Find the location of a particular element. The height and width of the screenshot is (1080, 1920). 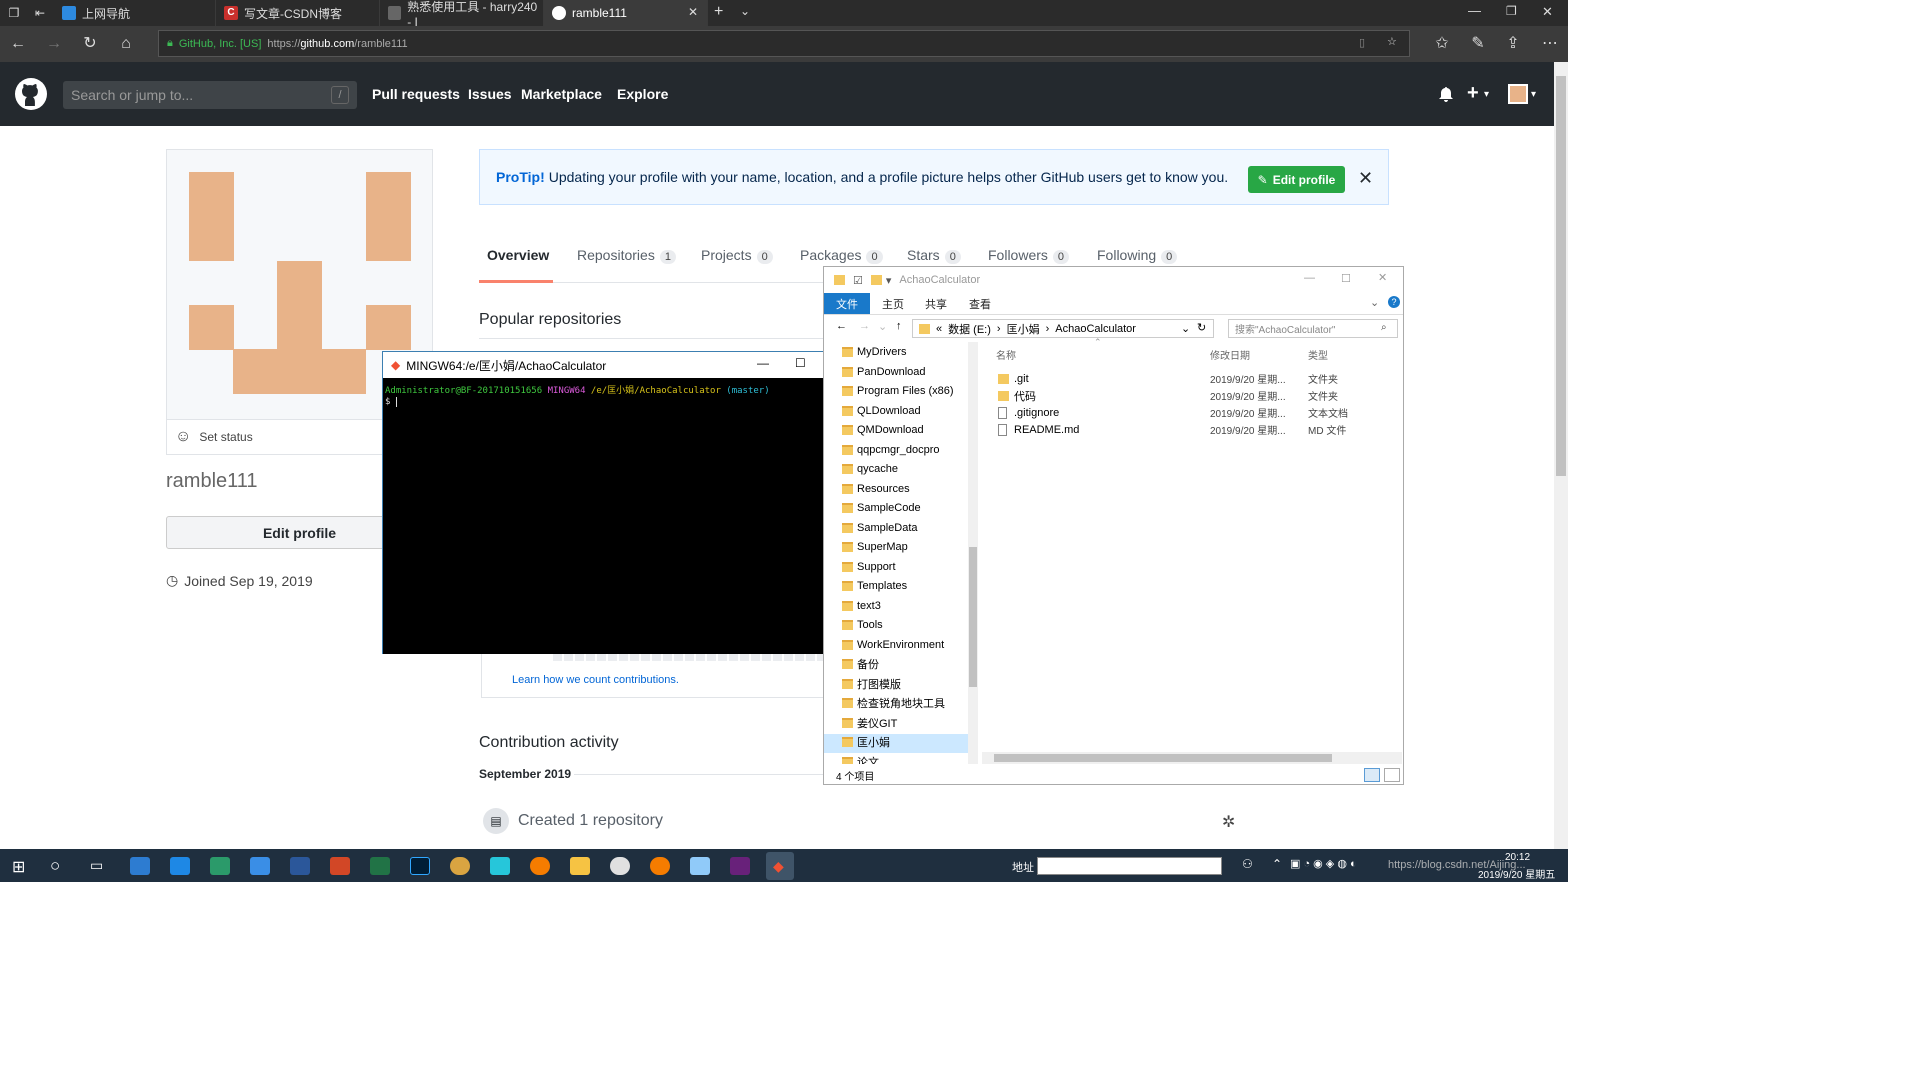

tab-projects: Projects 0 is located at coordinates (737, 255).